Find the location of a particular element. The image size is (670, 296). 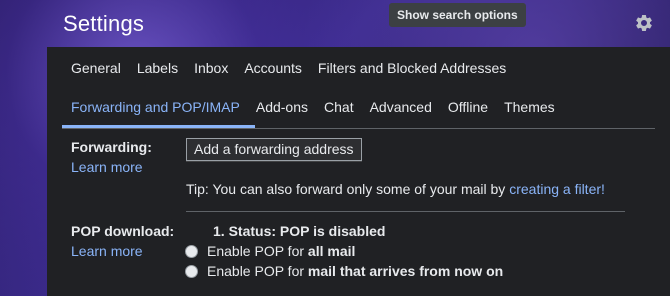

tab-general: General is located at coordinates (96, 68).